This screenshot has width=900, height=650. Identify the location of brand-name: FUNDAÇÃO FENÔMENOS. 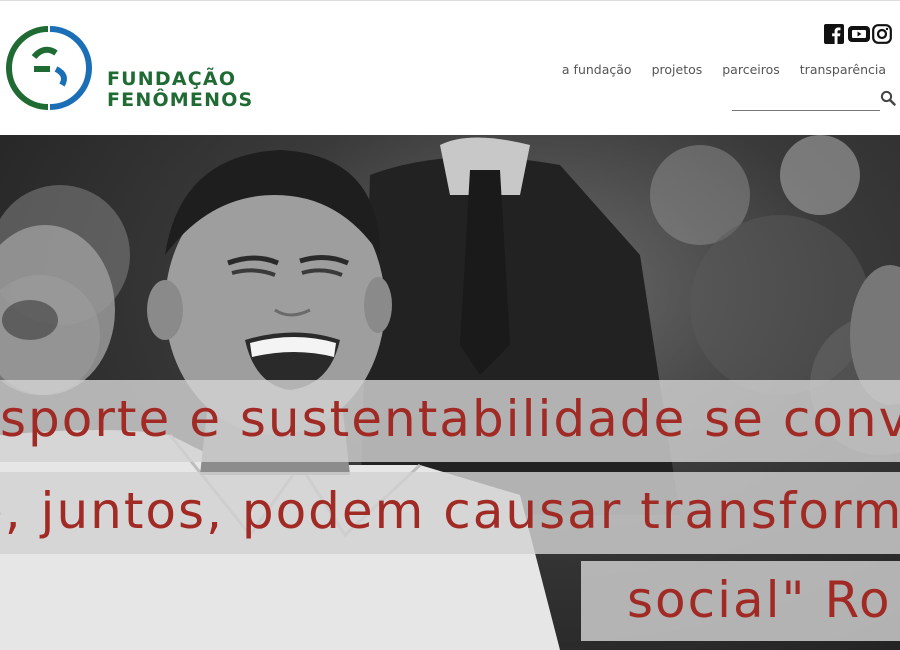
(180, 90).